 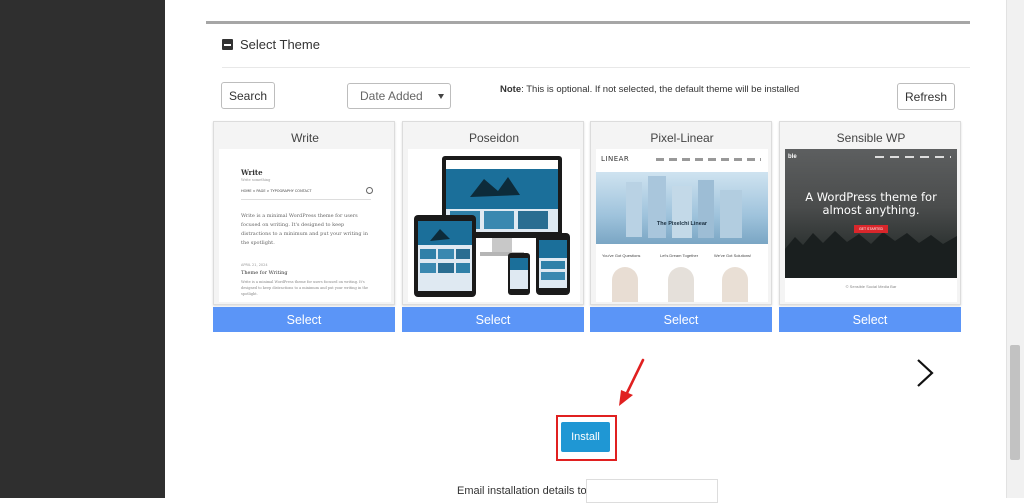 I want to click on section-header: Select Theme, so click(x=271, y=44).